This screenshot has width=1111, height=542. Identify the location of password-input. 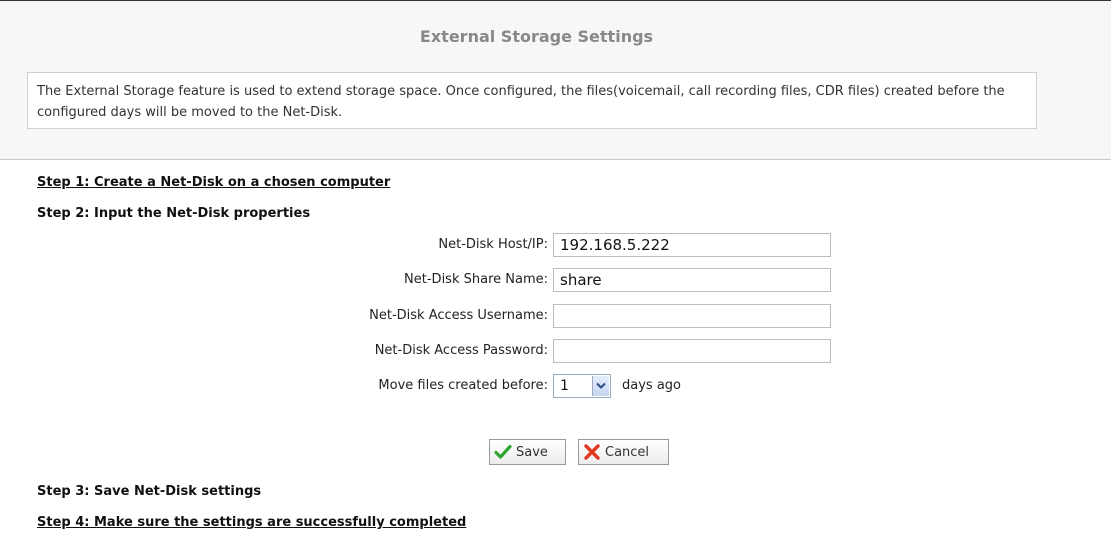
(692, 351).